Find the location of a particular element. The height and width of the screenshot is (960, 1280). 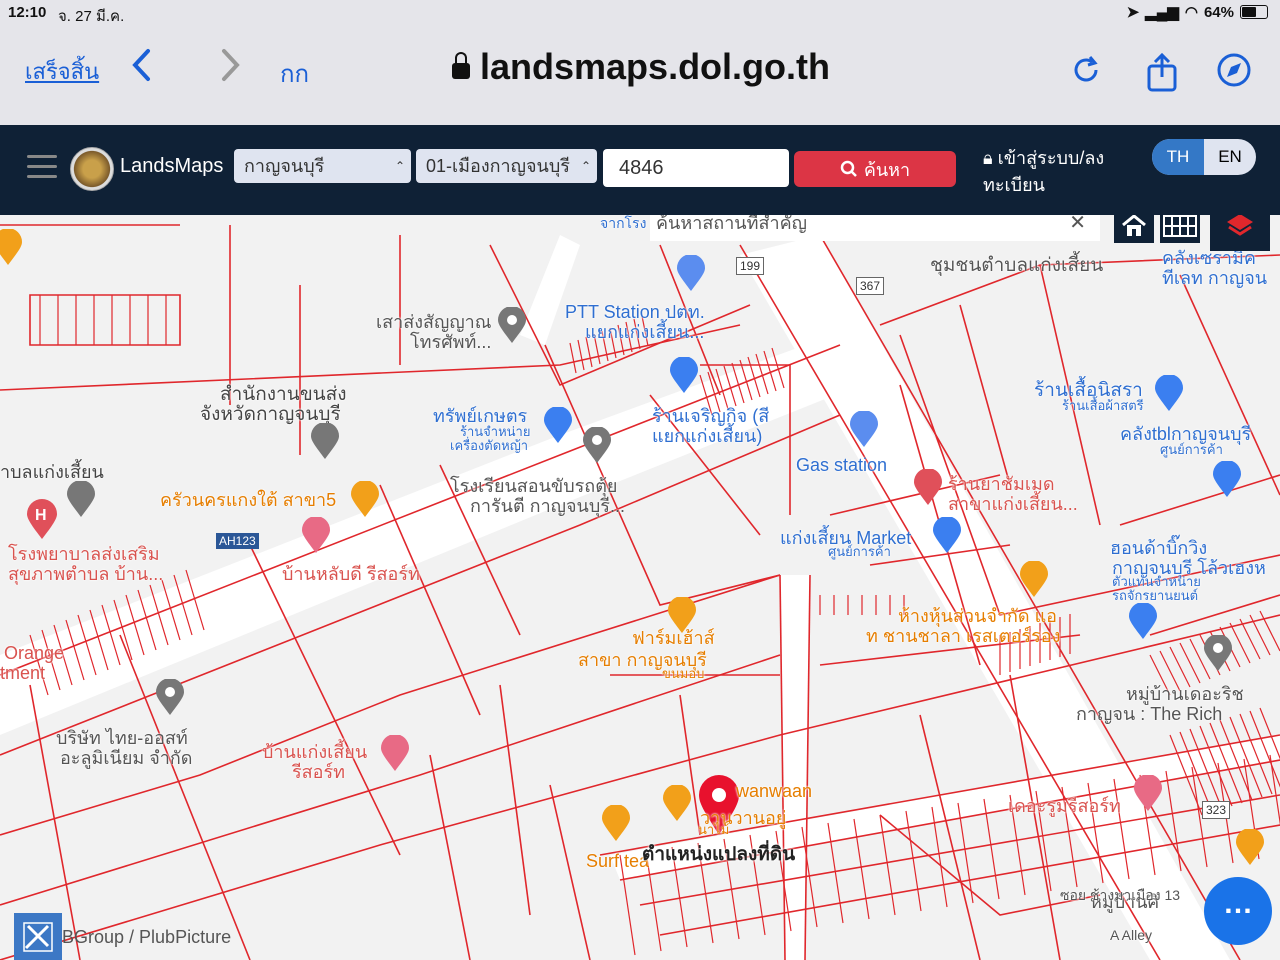

search-button: ค้นหา is located at coordinates (875, 169).